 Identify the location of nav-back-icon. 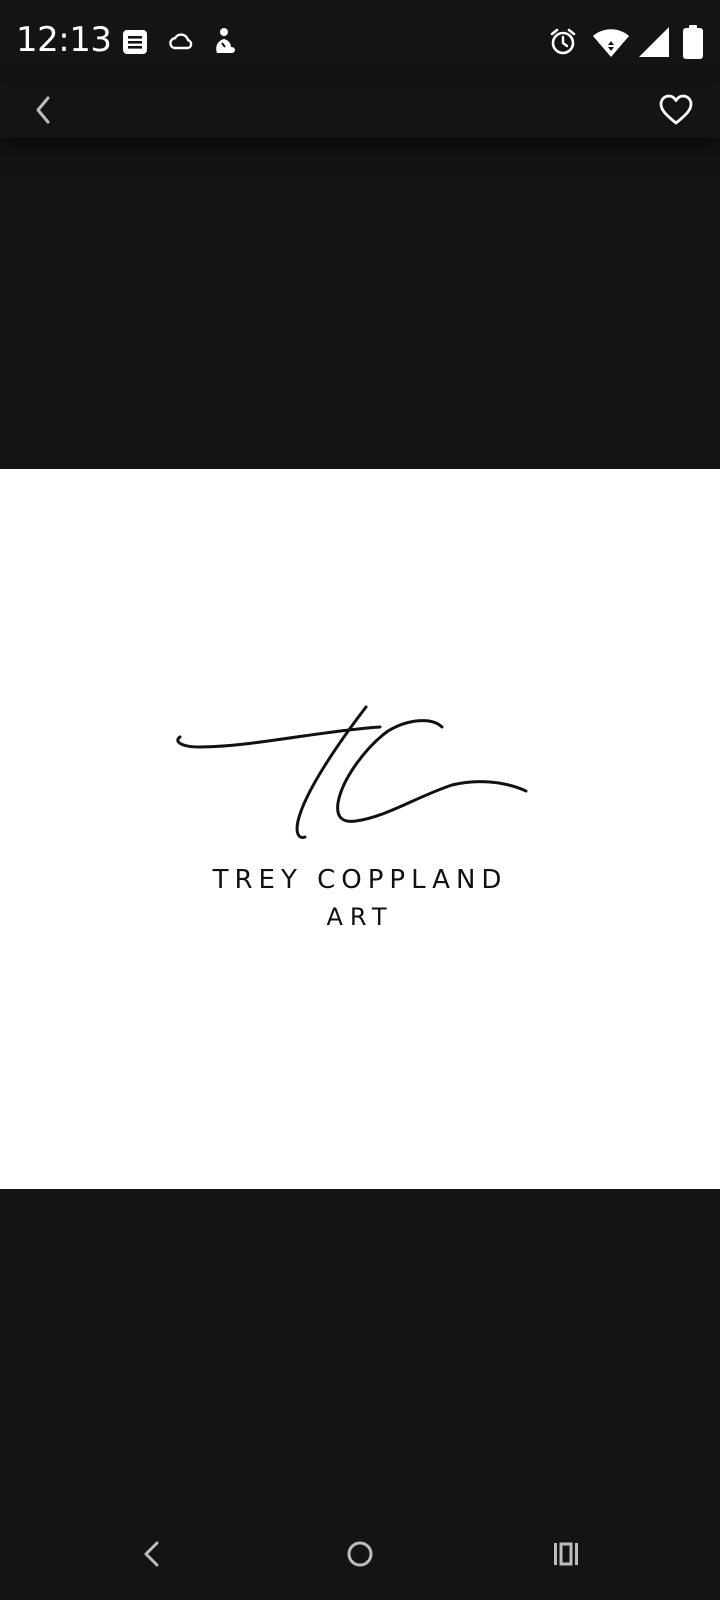
(151, 1554).